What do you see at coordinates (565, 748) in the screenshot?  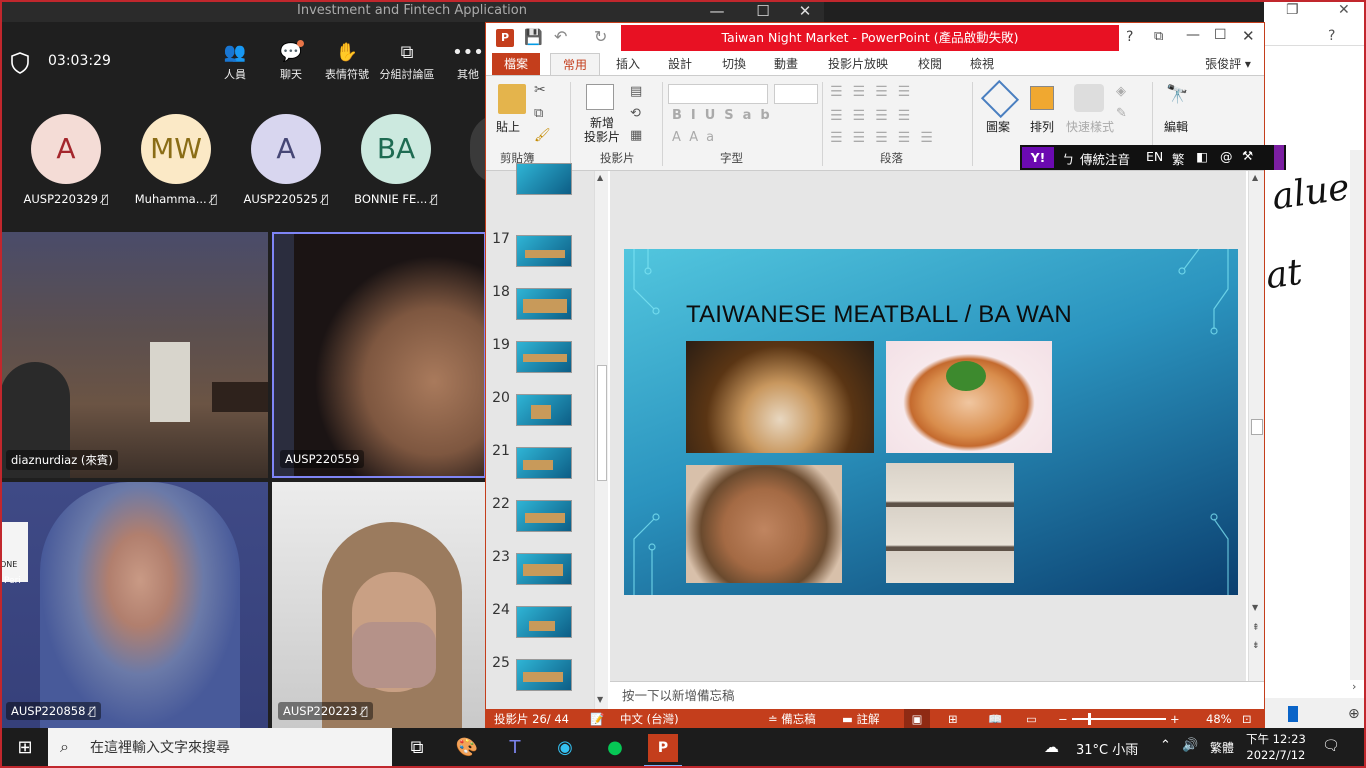 I see `edge-browser-icon: ◉` at bounding box center [565, 748].